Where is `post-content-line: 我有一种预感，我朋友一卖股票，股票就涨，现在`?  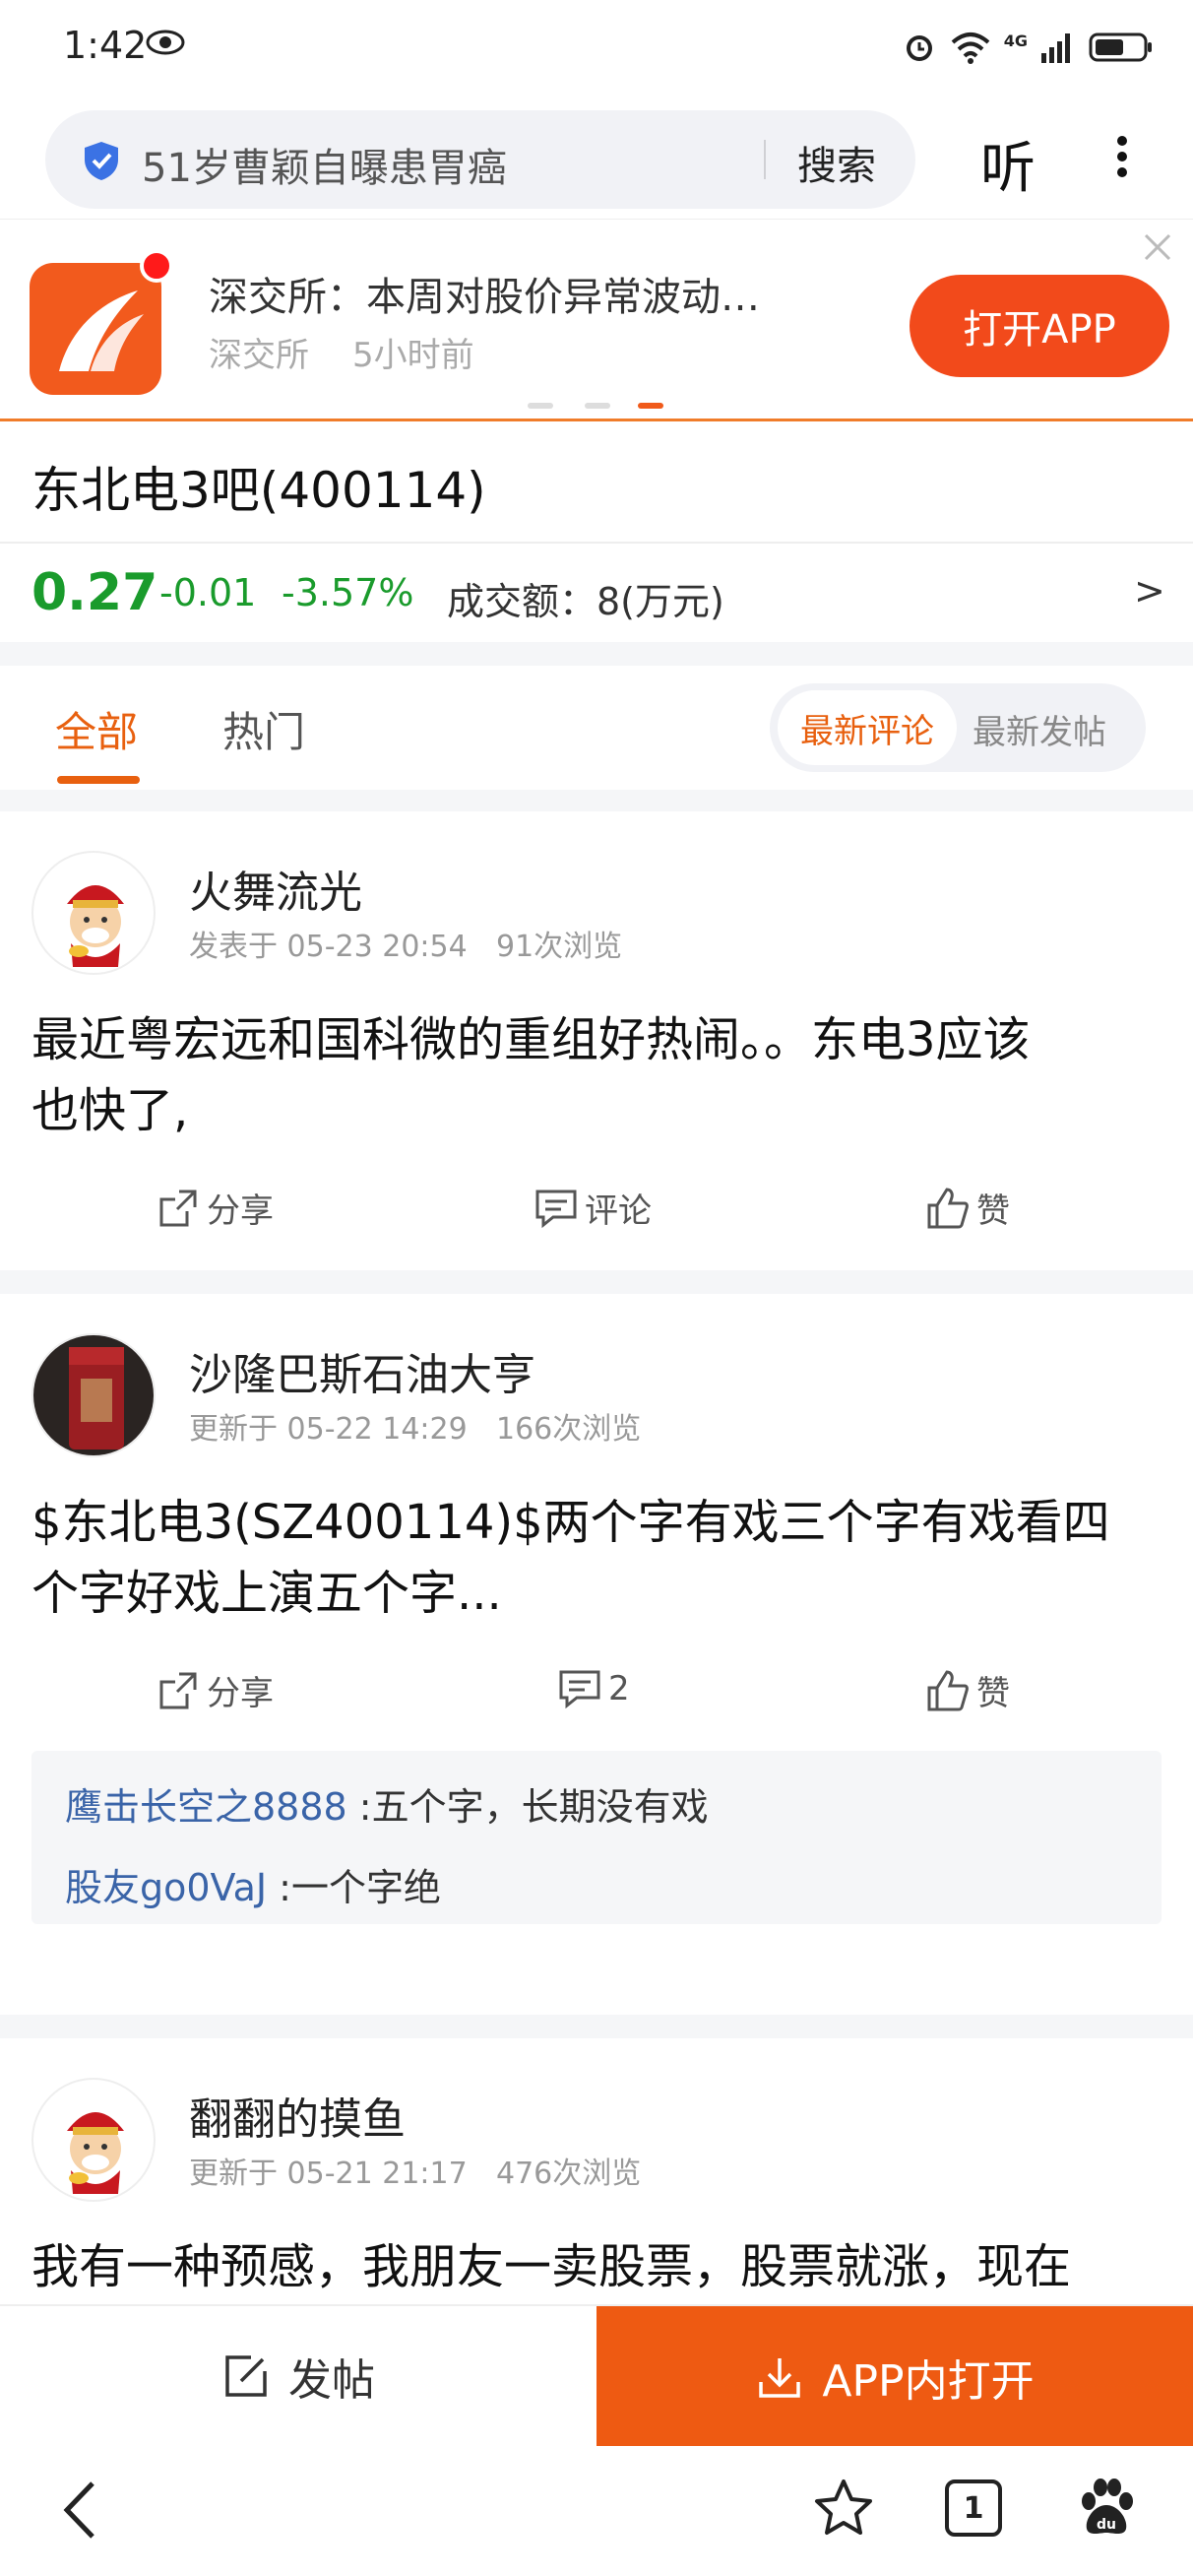 post-content-line: 我有一种预感，我朋友一卖股票，股票就涨，现在 is located at coordinates (551, 2266).